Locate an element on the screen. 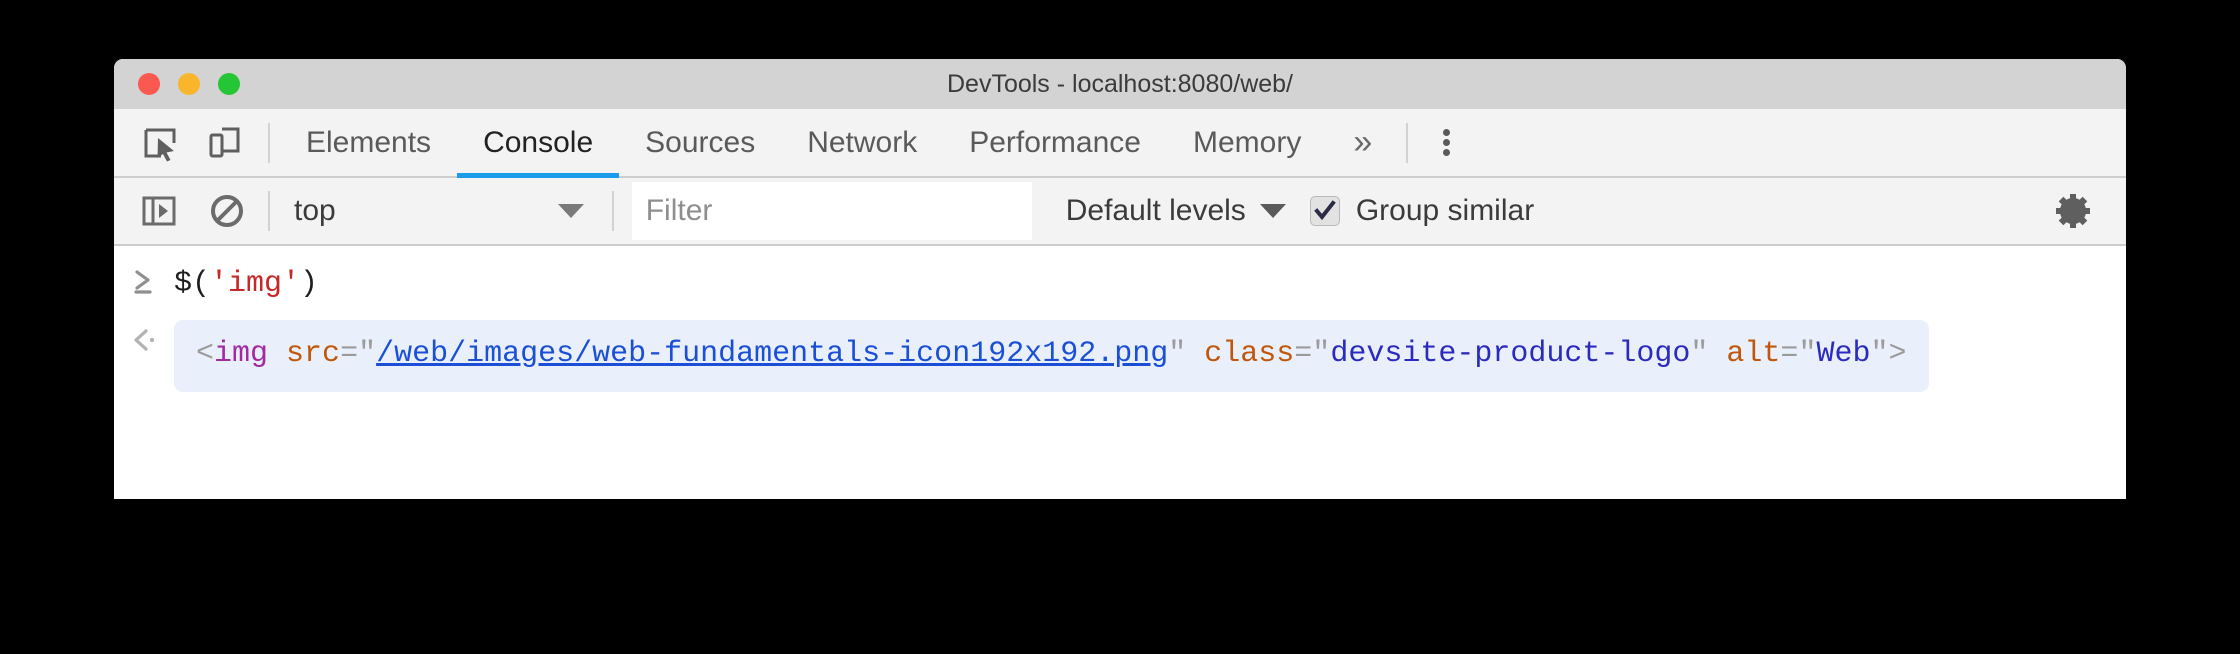 This screenshot has height=654, width=2240. console-sidebar-toggle-icon is located at coordinates (159, 211).